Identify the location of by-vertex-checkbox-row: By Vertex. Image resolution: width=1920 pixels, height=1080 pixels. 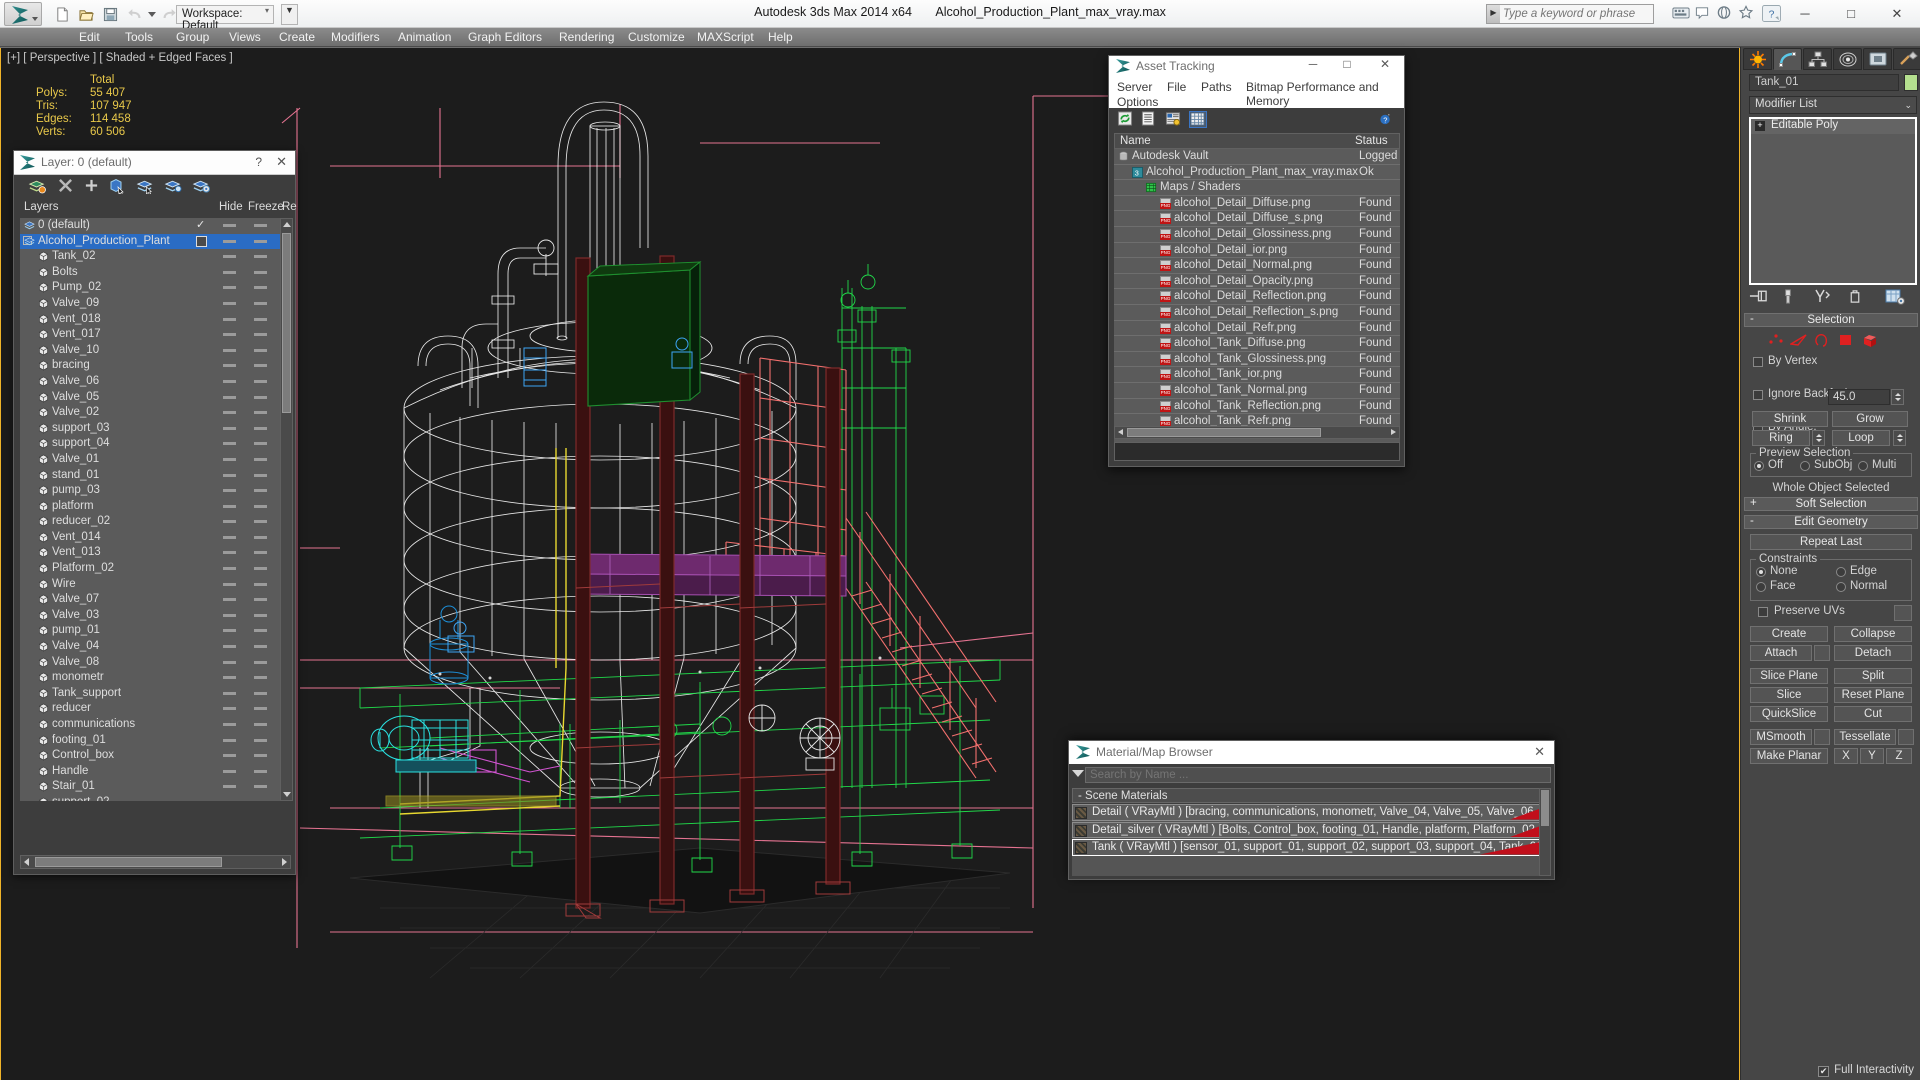
(1831, 363).